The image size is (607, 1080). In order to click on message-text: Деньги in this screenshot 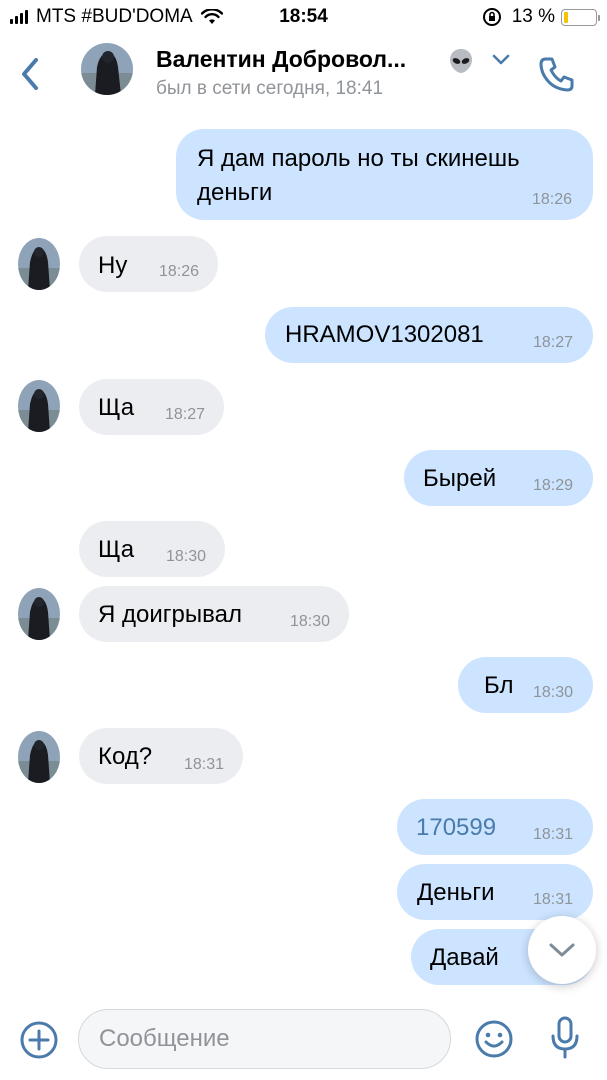, I will do `click(456, 892)`.